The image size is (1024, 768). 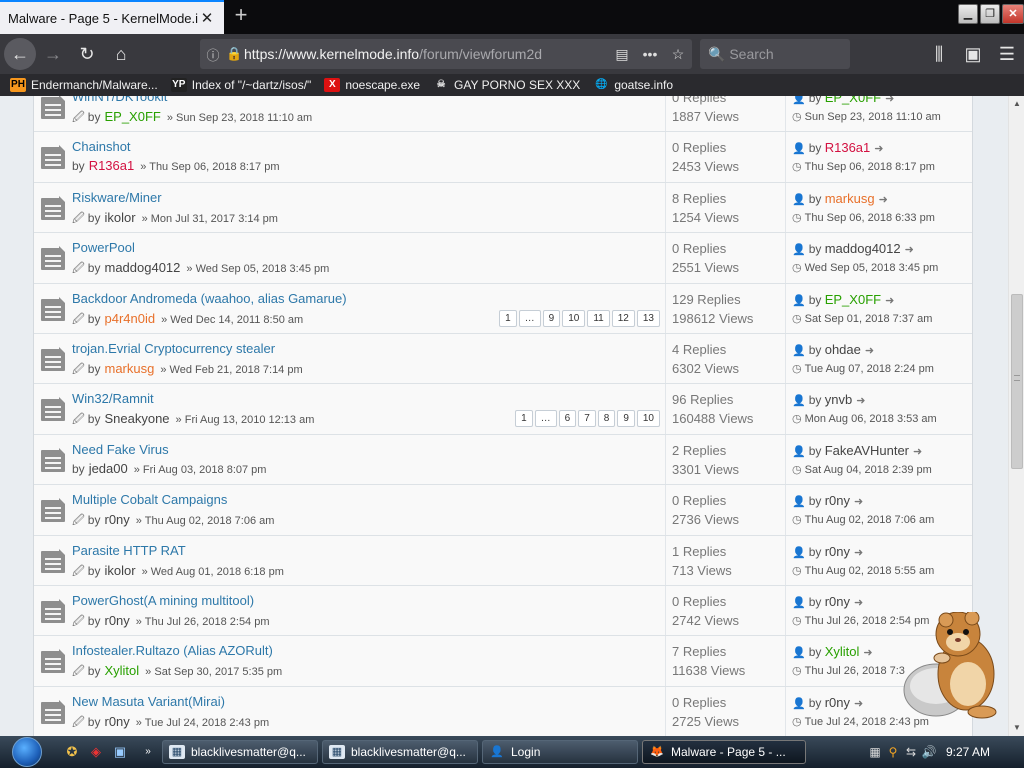 What do you see at coordinates (848, 147) in the screenshot?
I see `last-post-author: R136a1` at bounding box center [848, 147].